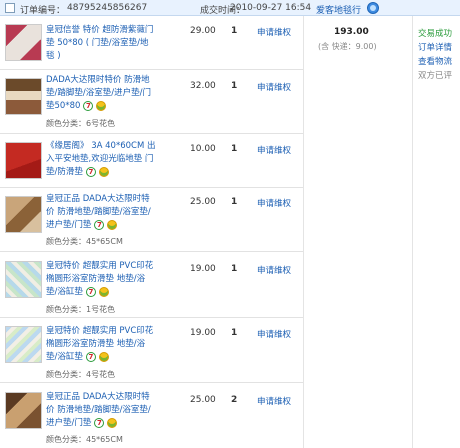 This screenshot has width=460, height=448. What do you see at coordinates (412, 232) in the screenshot?
I see `column-divider-total` at bounding box center [412, 232].